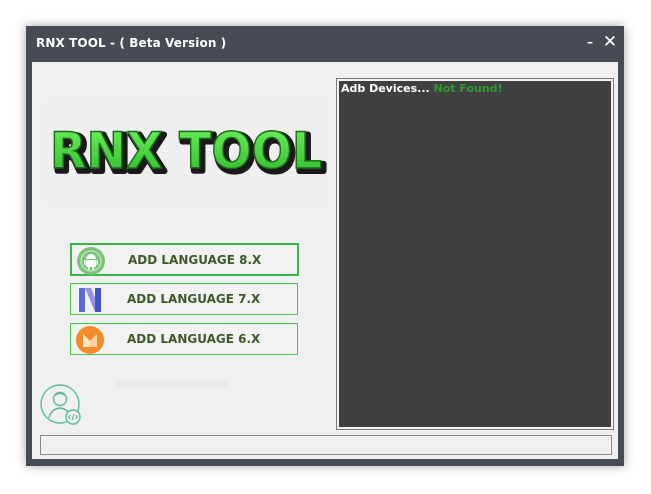 The width and height of the screenshot is (651, 494). What do you see at coordinates (90, 300) in the screenshot?
I see `android-nougat-icon` at bounding box center [90, 300].